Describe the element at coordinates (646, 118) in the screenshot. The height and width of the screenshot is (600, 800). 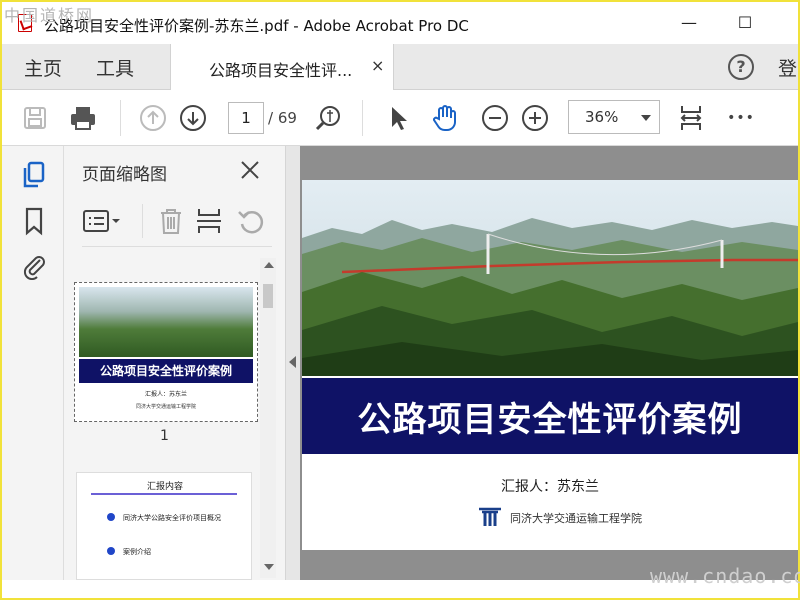
I see `chevron-down-icon` at that location.